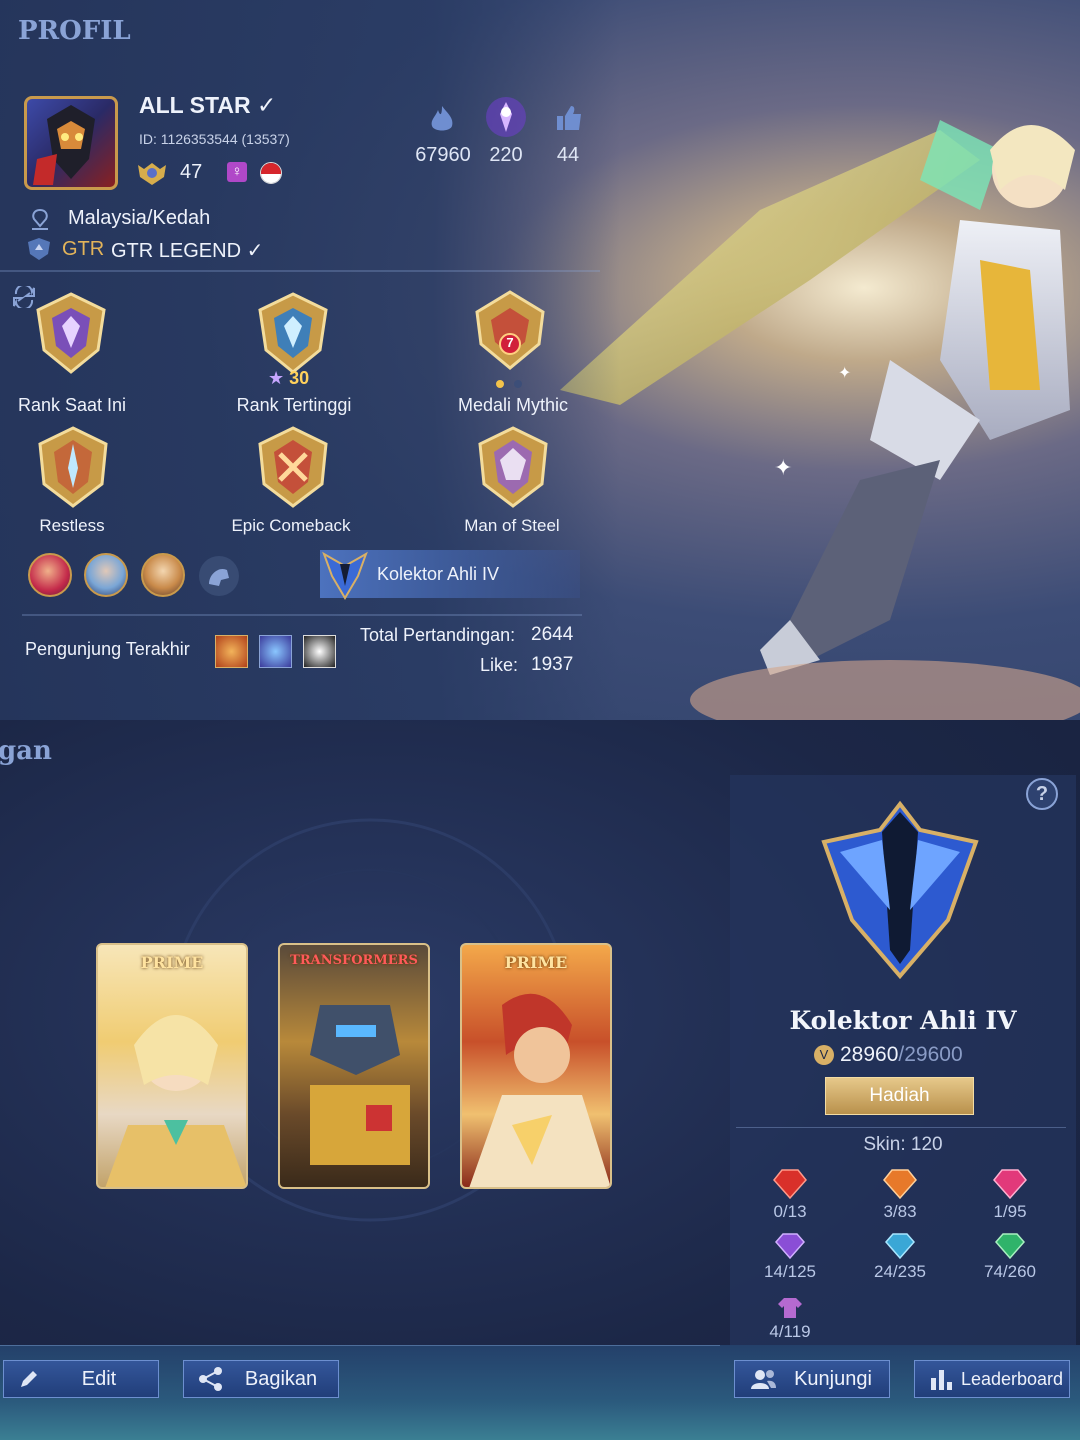 This screenshot has width=1080, height=1440. I want to click on player-level: 47, so click(191, 172).